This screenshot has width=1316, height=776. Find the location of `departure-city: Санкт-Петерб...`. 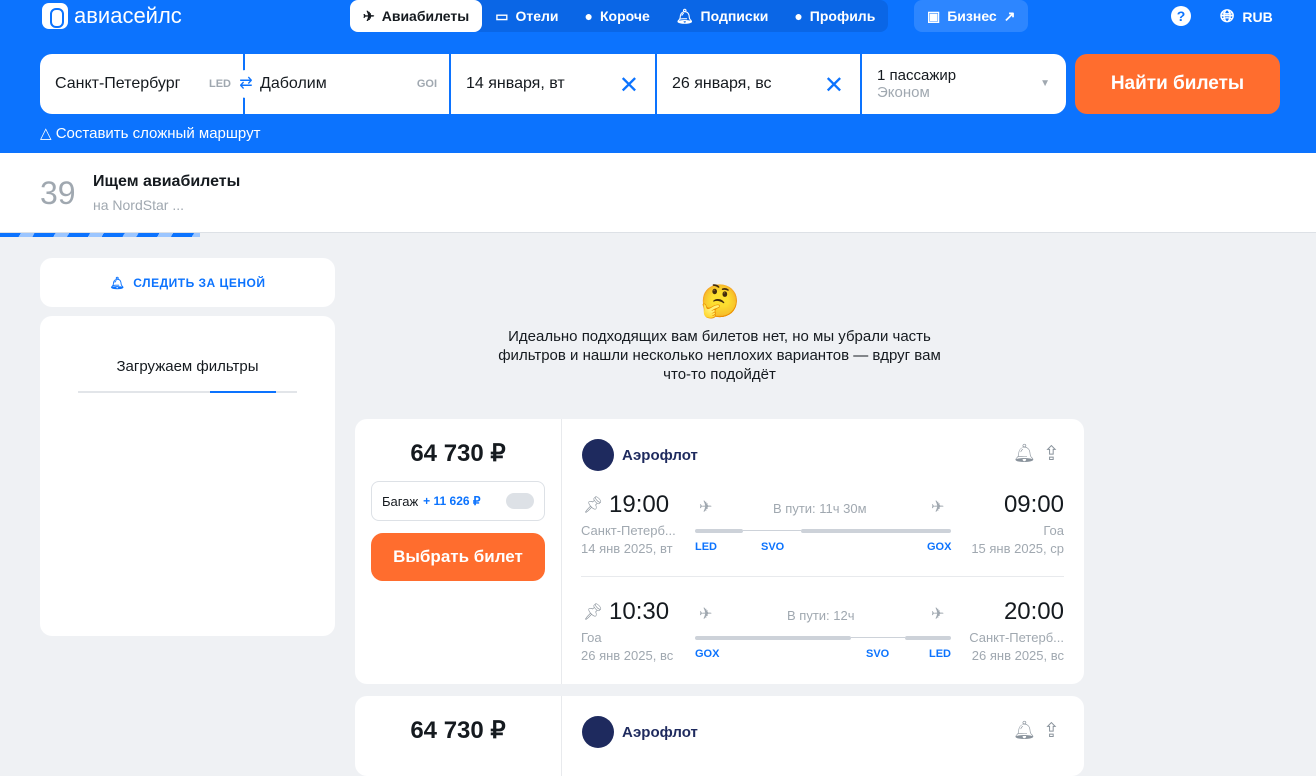

departure-city: Санкт-Петерб... is located at coordinates (628, 530).